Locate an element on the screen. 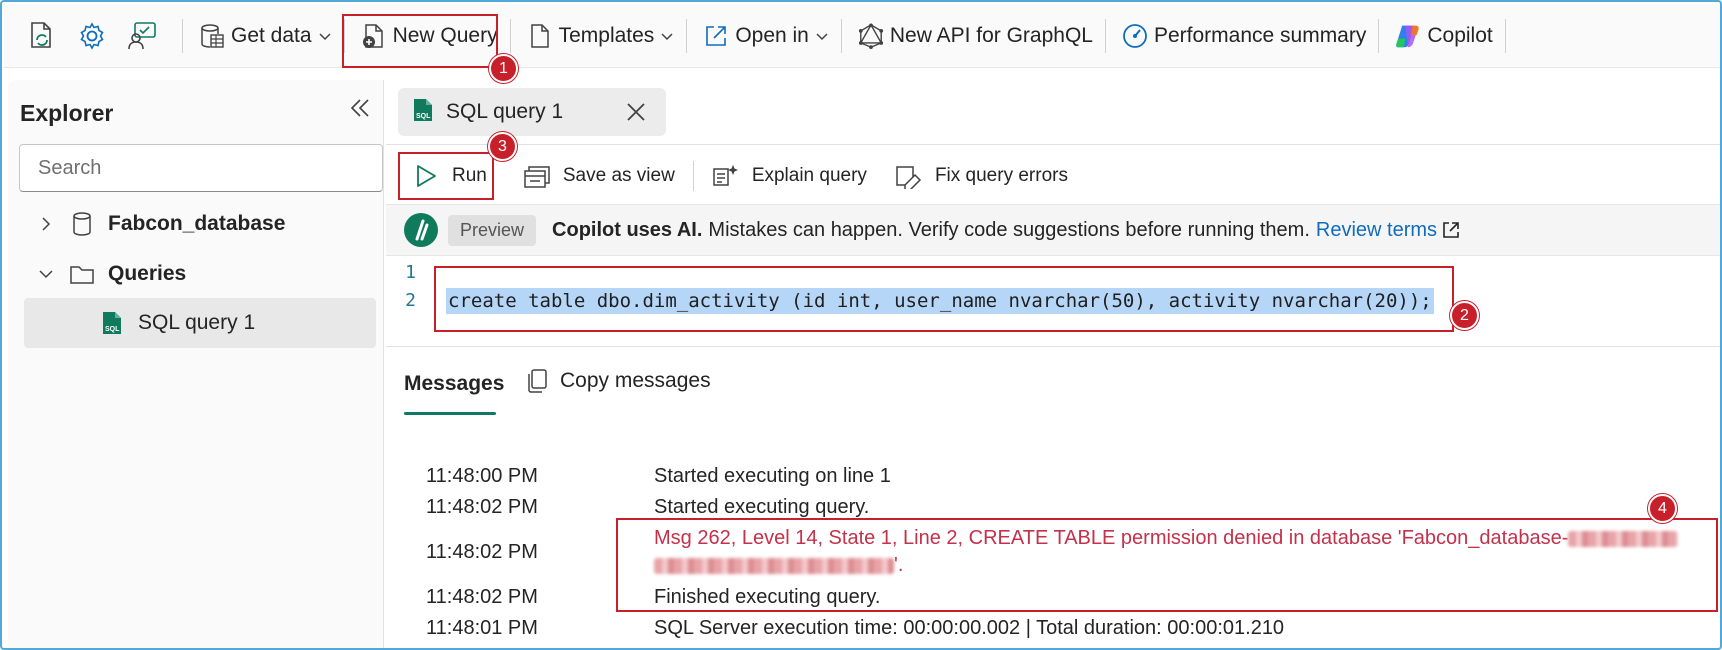  templates-label: Templates is located at coordinates (606, 35).